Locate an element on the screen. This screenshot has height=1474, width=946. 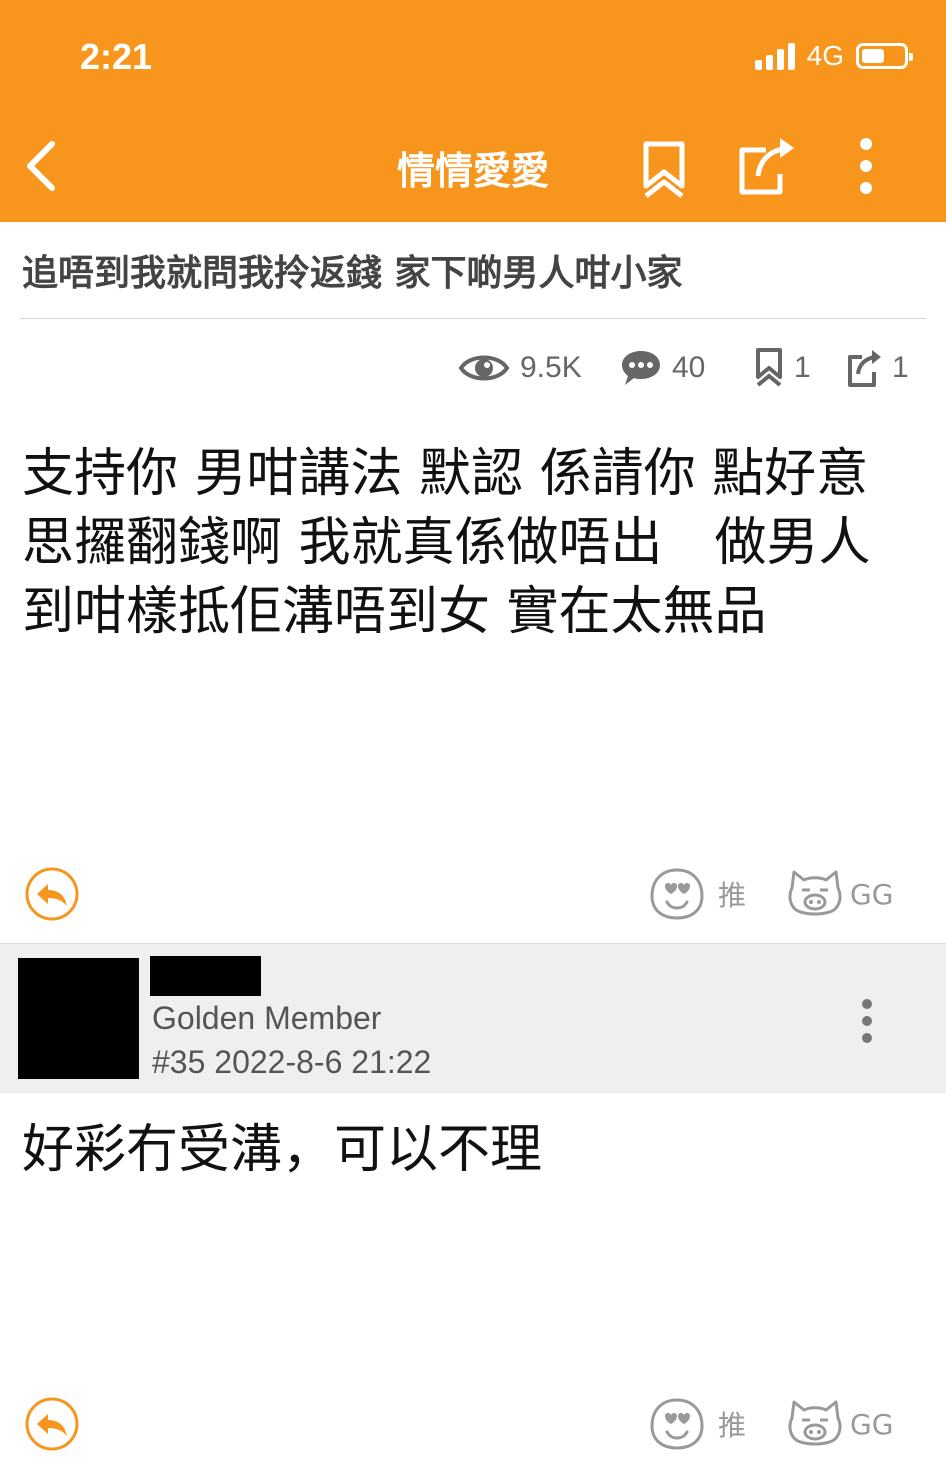
signal-icon is located at coordinates (774, 56).